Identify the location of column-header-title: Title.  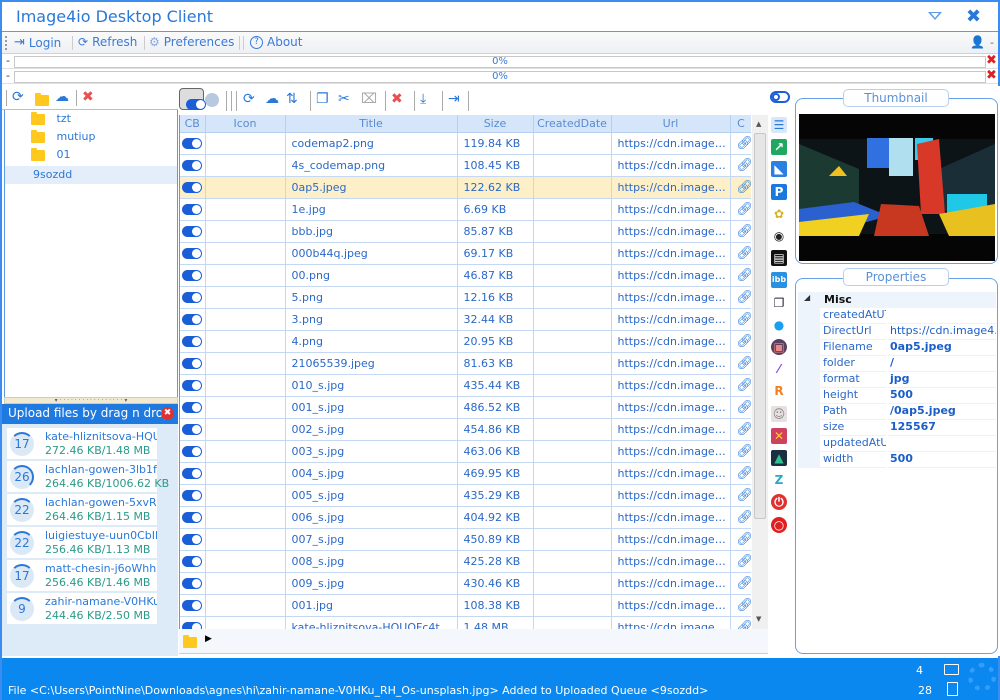
(371, 124).